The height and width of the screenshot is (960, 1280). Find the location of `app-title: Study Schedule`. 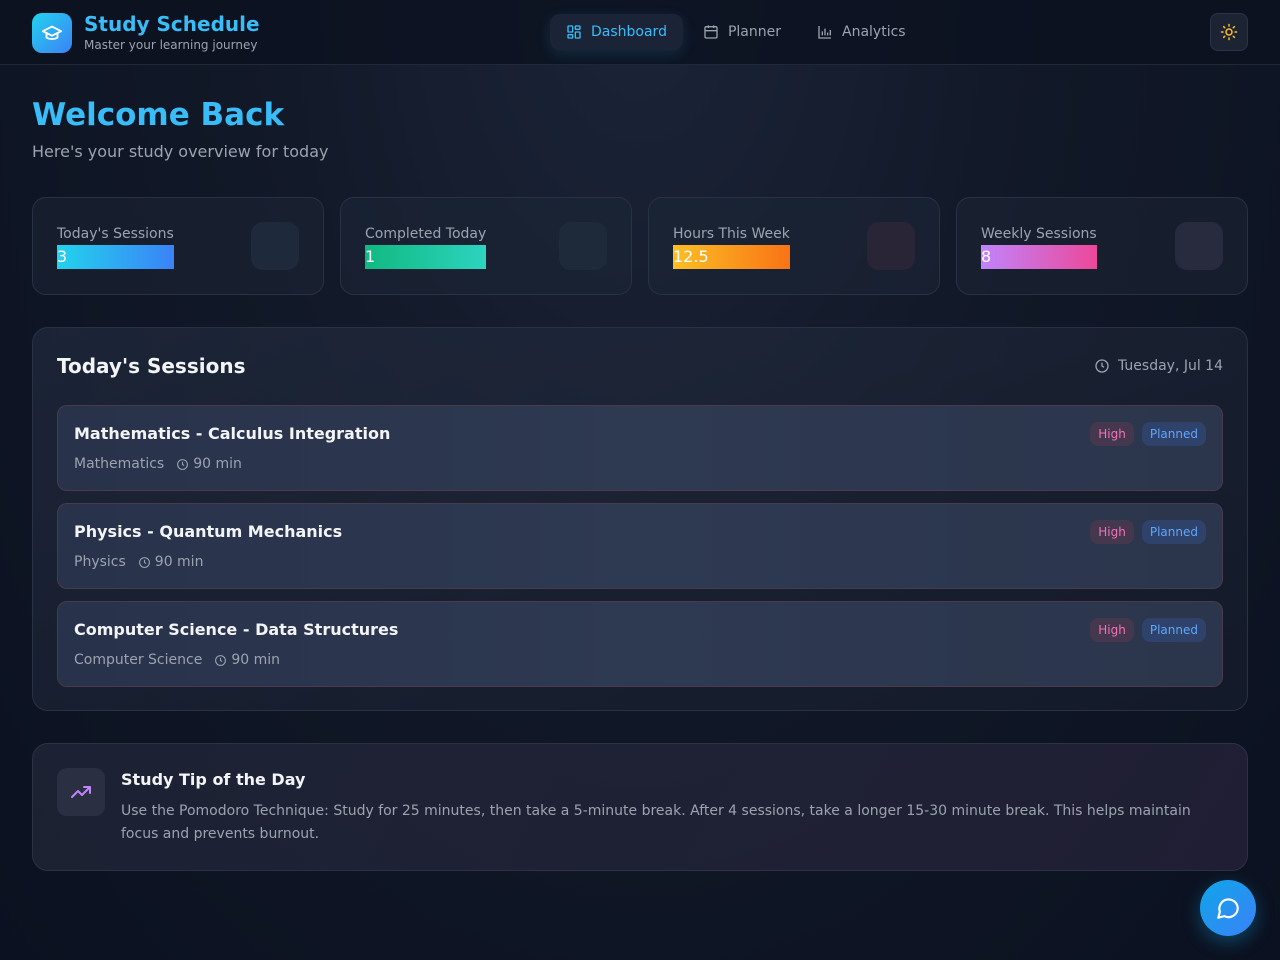

app-title: Study Schedule is located at coordinates (172, 24).